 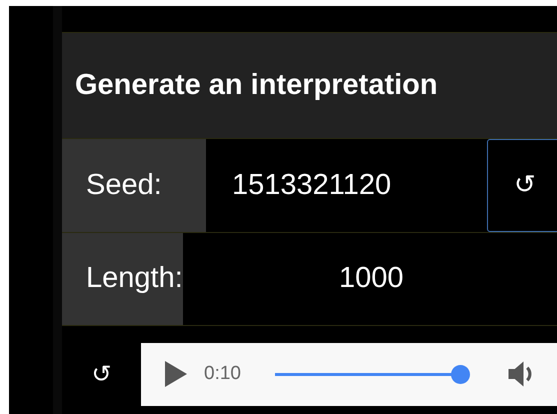 What do you see at coordinates (522, 185) in the screenshot?
I see `refresh-button: ↺` at bounding box center [522, 185].